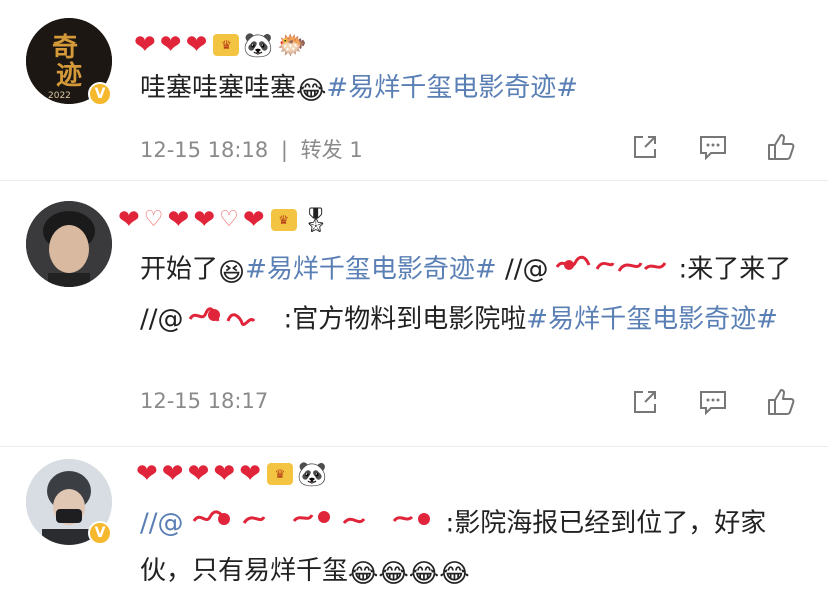  What do you see at coordinates (470, 547) in the screenshot?
I see `post-text: //@:影院海报已经到位了，好家伙，只有易烊千玺😂😂😂😂` at bounding box center [470, 547].